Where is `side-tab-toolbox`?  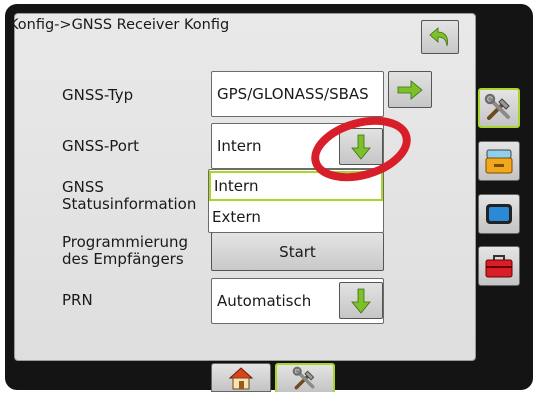 side-tab-toolbox is located at coordinates (499, 266).